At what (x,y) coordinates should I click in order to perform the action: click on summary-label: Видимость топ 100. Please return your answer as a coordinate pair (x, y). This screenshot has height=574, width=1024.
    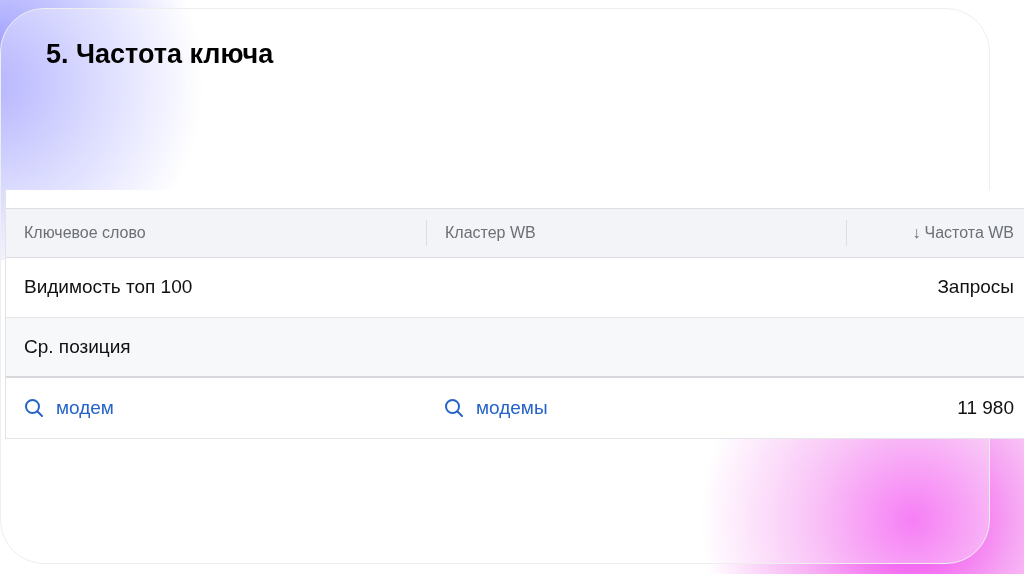
    Looking at the image, I should click on (108, 287).